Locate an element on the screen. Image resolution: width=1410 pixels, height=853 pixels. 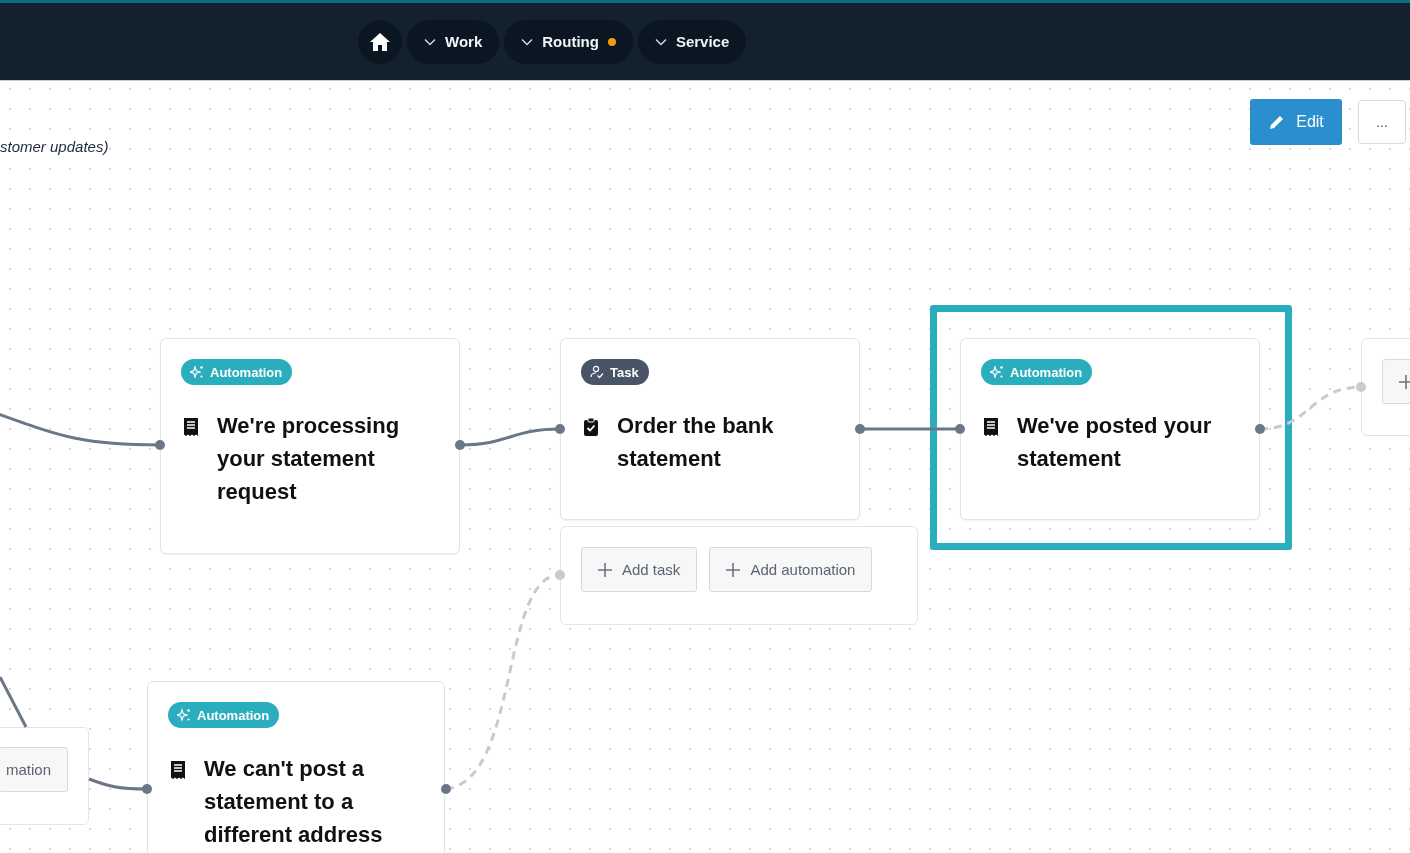
flow-step-card: Automation We've posted your statement is located at coordinates (1110, 429).